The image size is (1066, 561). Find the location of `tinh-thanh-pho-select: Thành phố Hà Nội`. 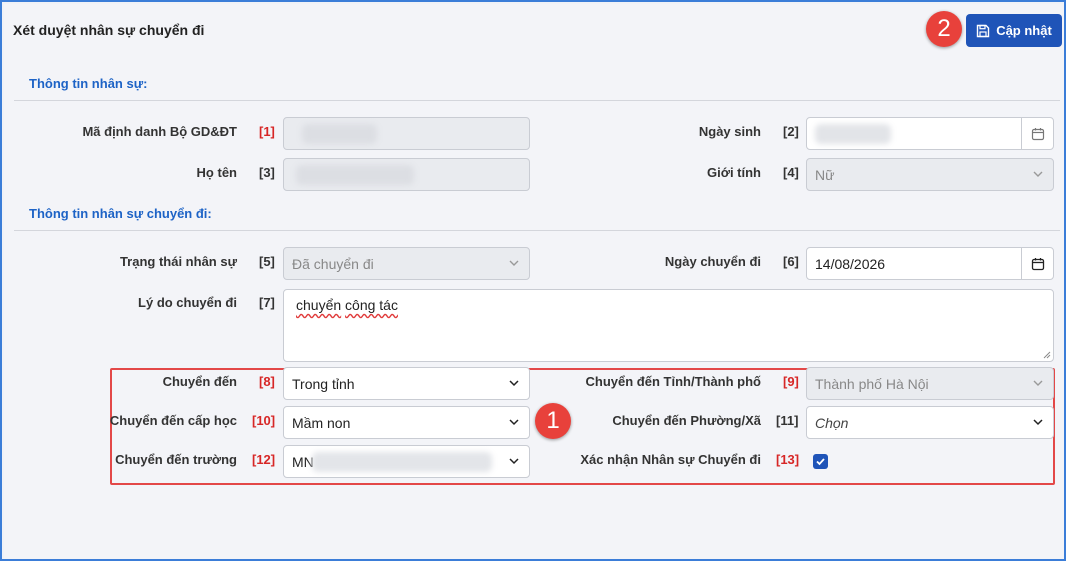

tinh-thanh-pho-select: Thành phố Hà Nội is located at coordinates (930, 383).